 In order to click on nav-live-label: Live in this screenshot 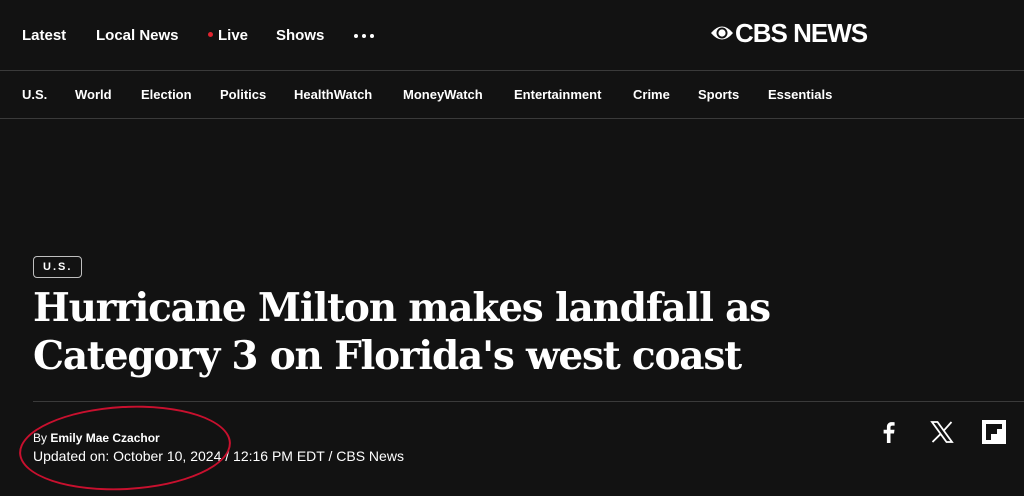, I will do `click(233, 35)`.